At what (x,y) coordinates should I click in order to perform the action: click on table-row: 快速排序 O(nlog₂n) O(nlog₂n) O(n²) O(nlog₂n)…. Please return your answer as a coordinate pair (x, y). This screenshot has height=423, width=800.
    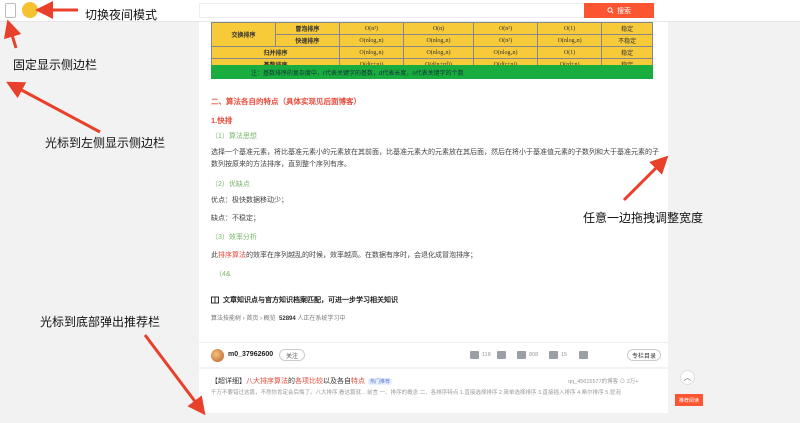
    Looking at the image, I should click on (432, 40).